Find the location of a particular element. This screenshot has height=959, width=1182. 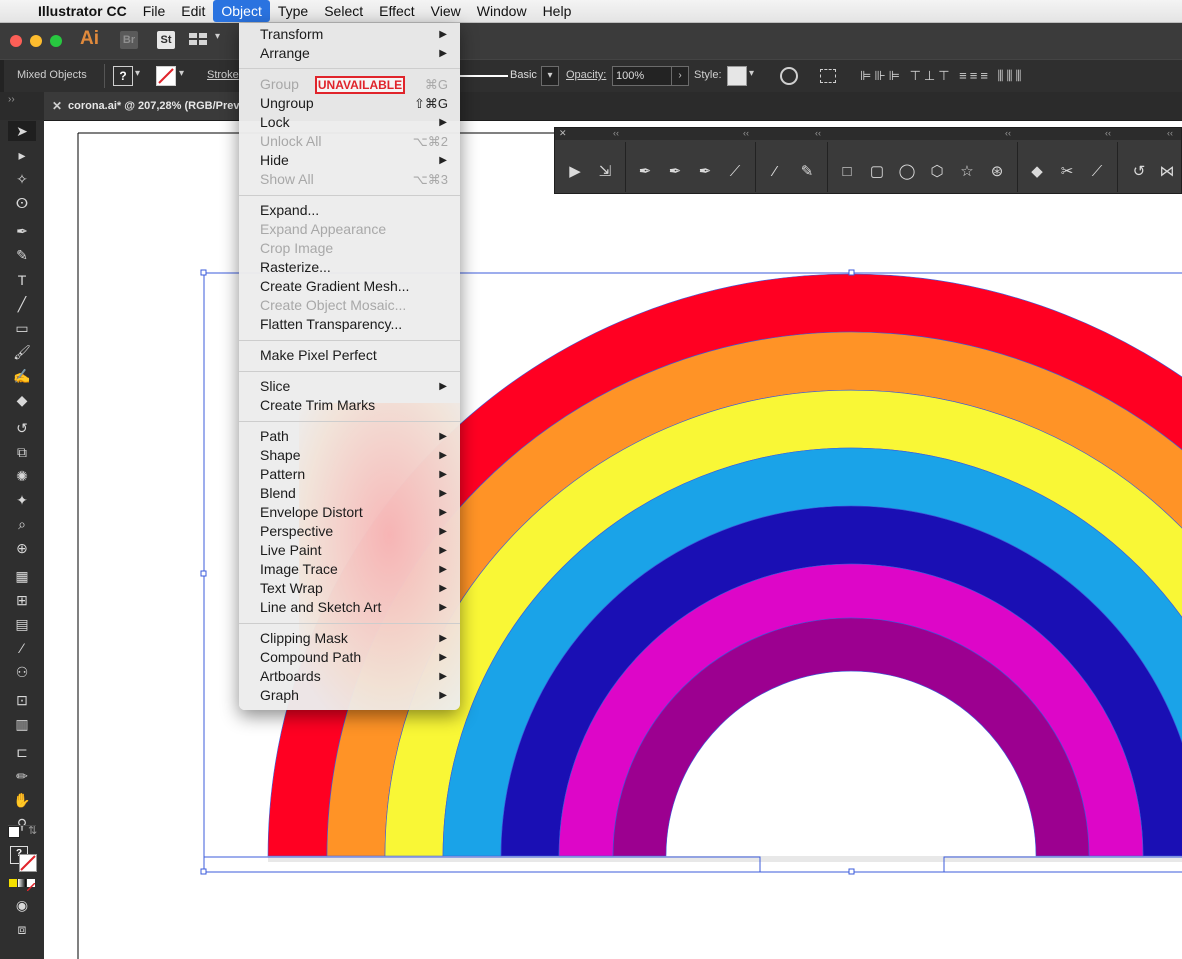

polygon-tool-icon: ⬡ is located at coordinates (937, 172).